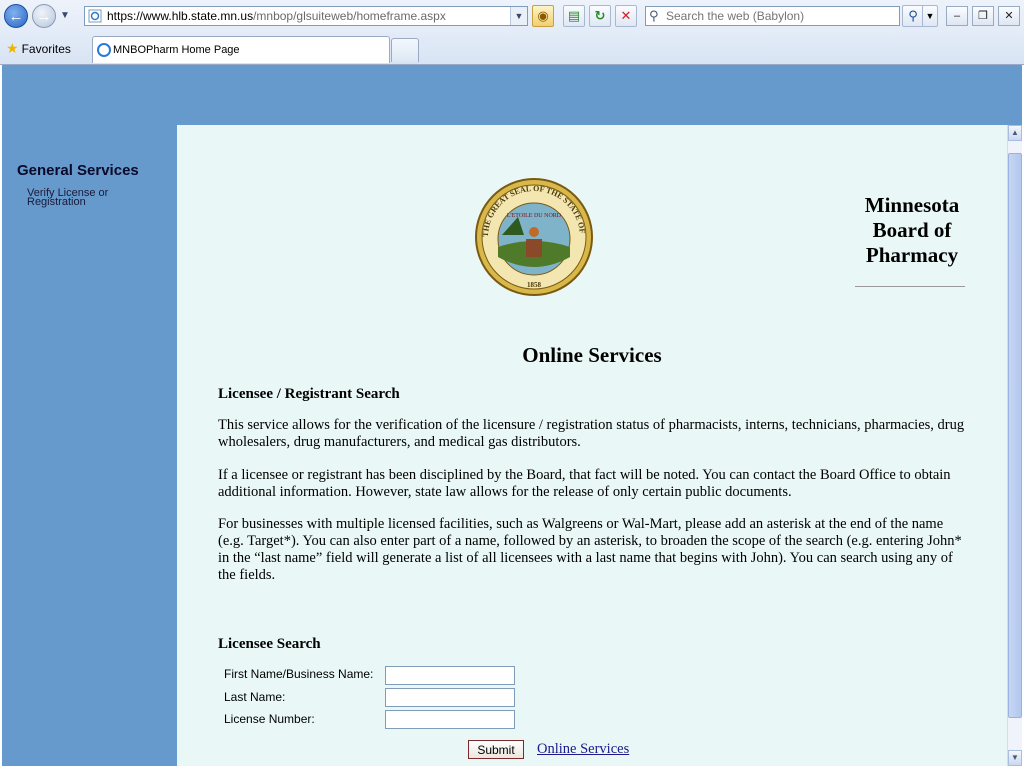 The width and height of the screenshot is (1024, 768). What do you see at coordinates (104, 50) in the screenshot?
I see `ie-icon` at bounding box center [104, 50].